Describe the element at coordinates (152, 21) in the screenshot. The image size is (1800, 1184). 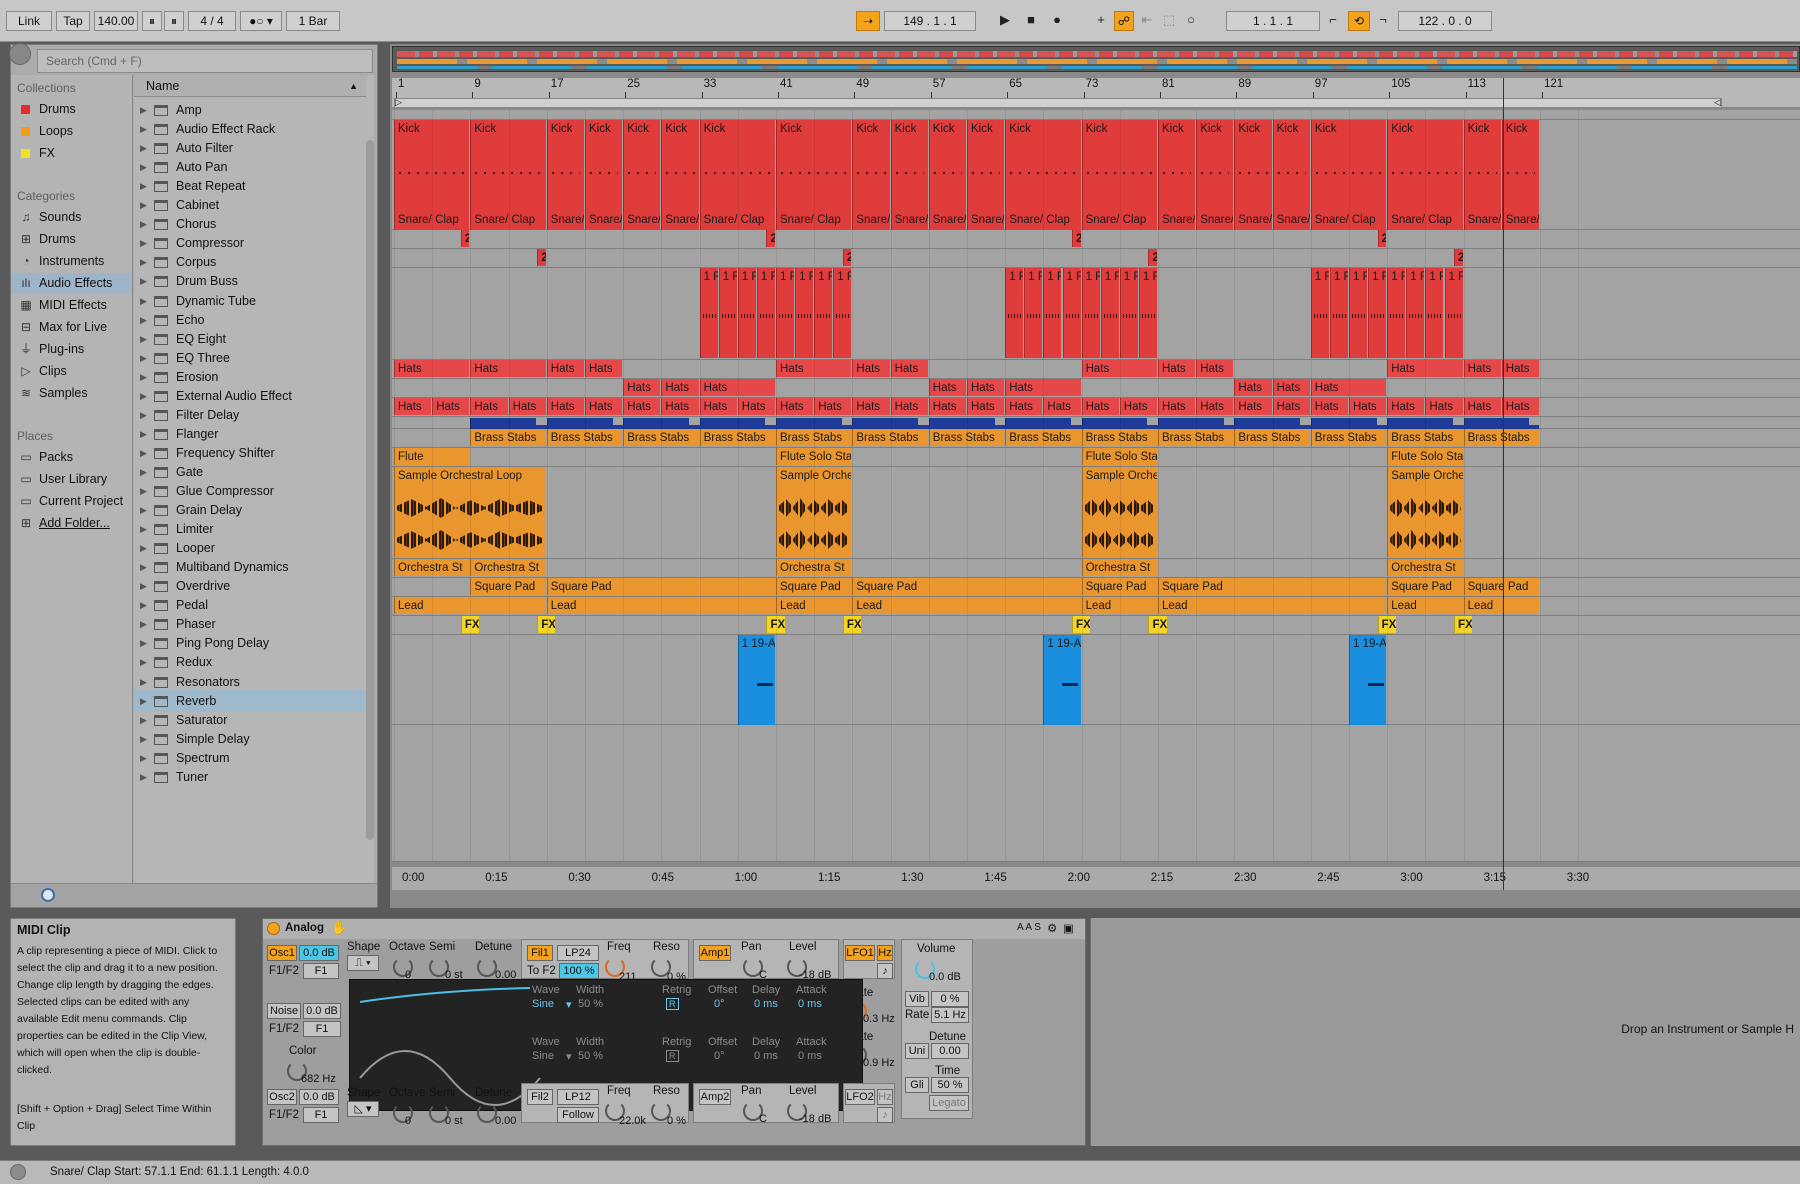
I see `nudge-down-icon: ⏸` at that location.